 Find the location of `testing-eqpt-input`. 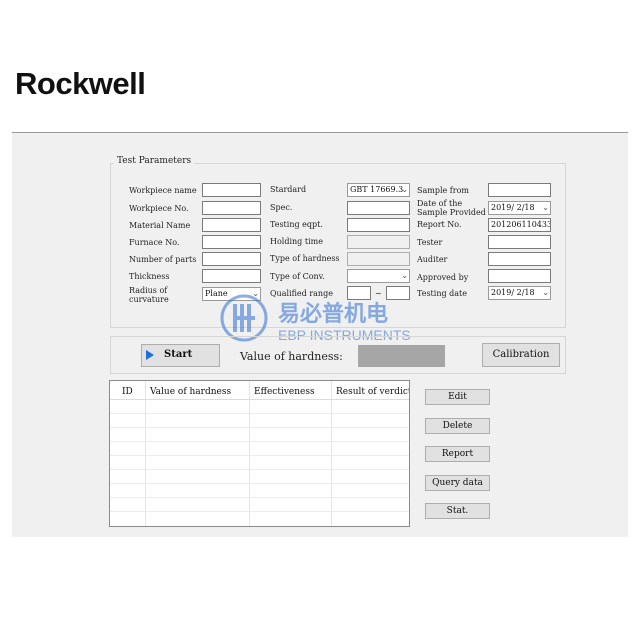

testing-eqpt-input is located at coordinates (378, 225).